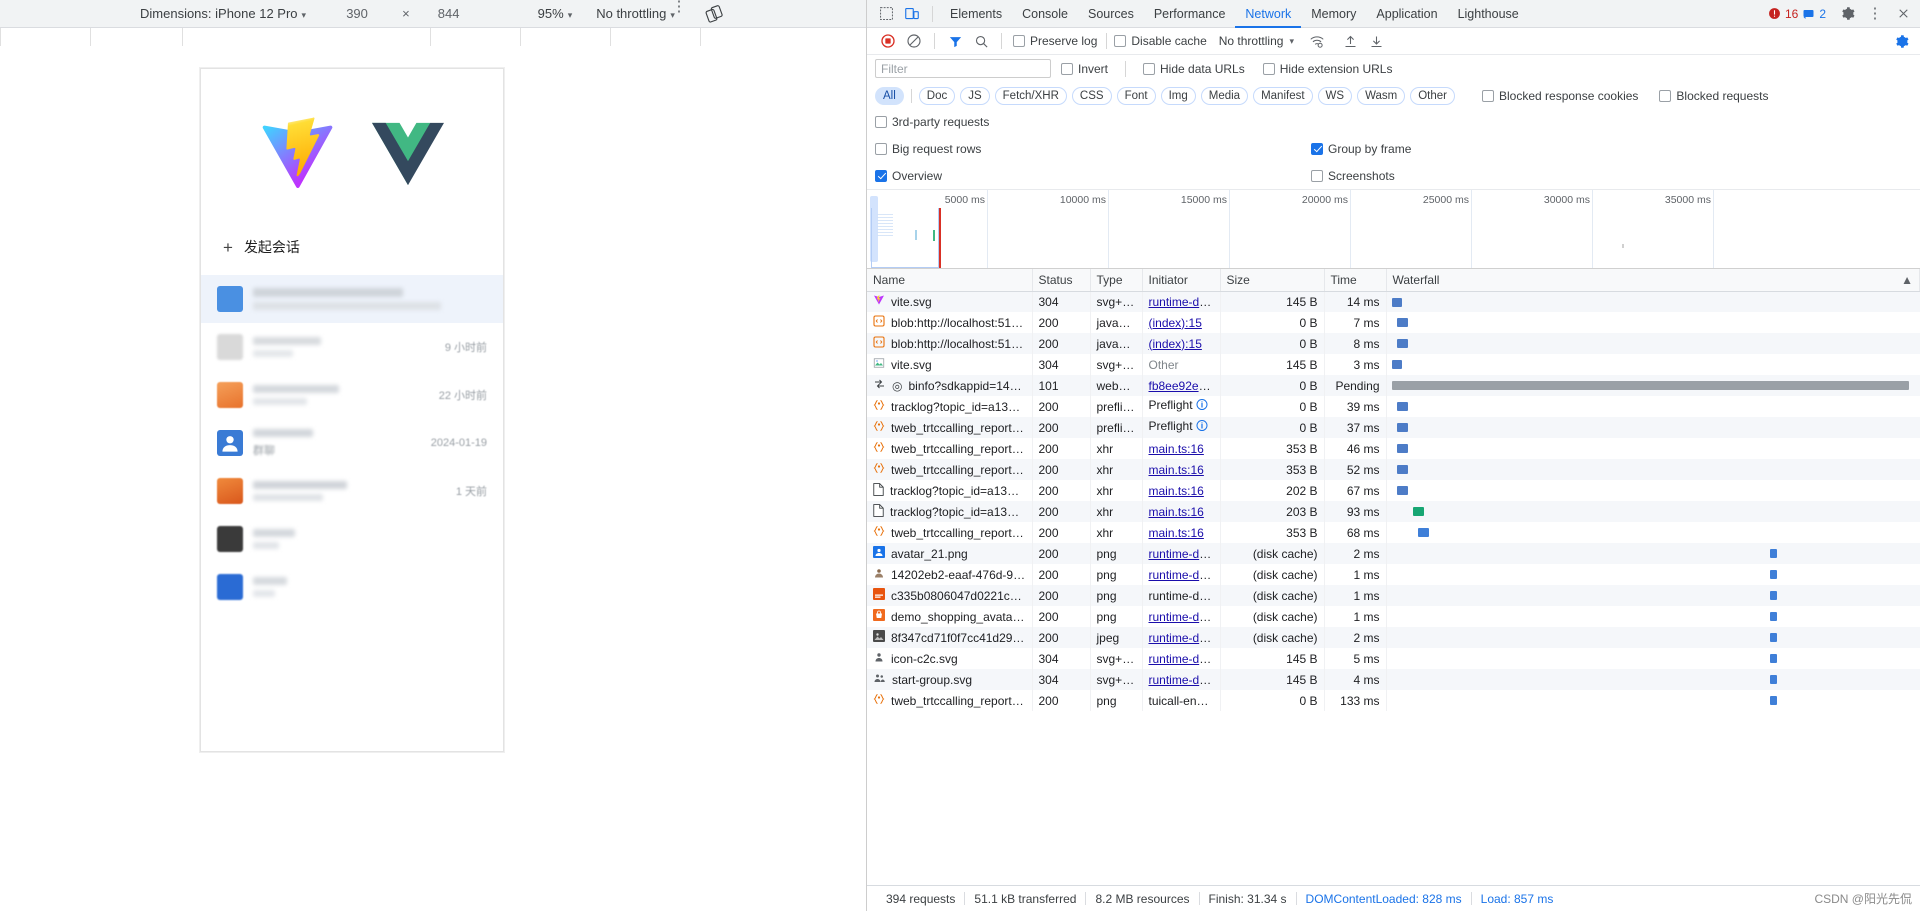 This screenshot has height=911, width=1920. Describe the element at coordinates (1432, 95) in the screenshot. I see `resource-type-other: Other` at that location.